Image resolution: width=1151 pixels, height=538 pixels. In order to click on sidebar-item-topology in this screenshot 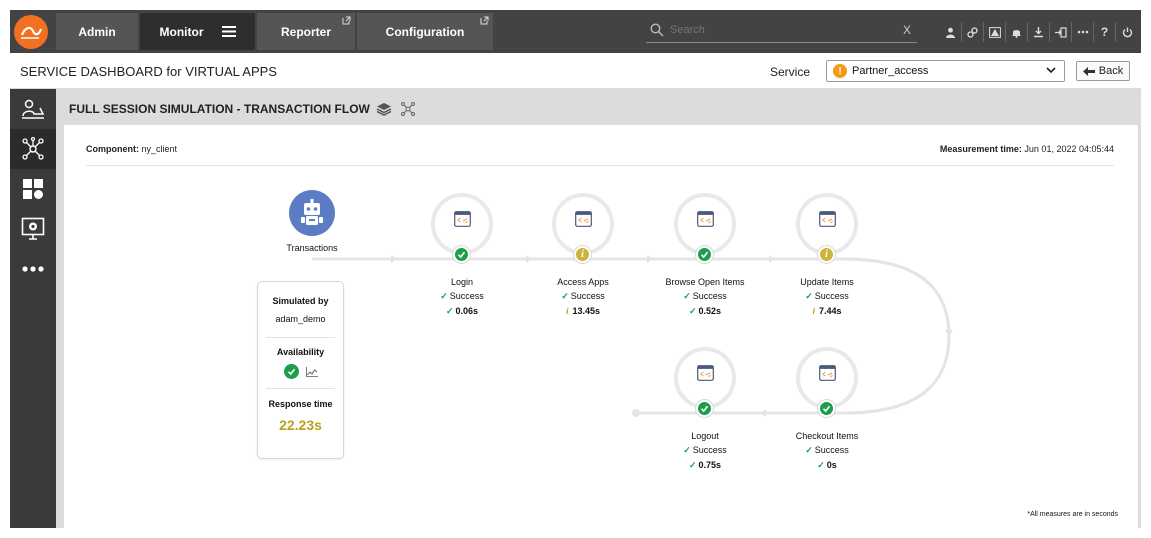, I will do `click(33, 149)`.